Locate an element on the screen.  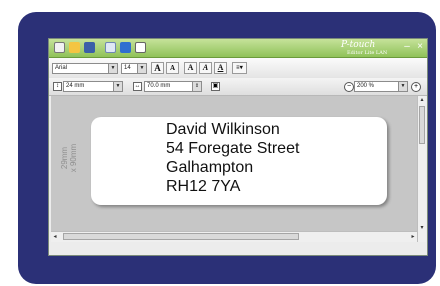
copy-icon is located at coordinates (125, 47).